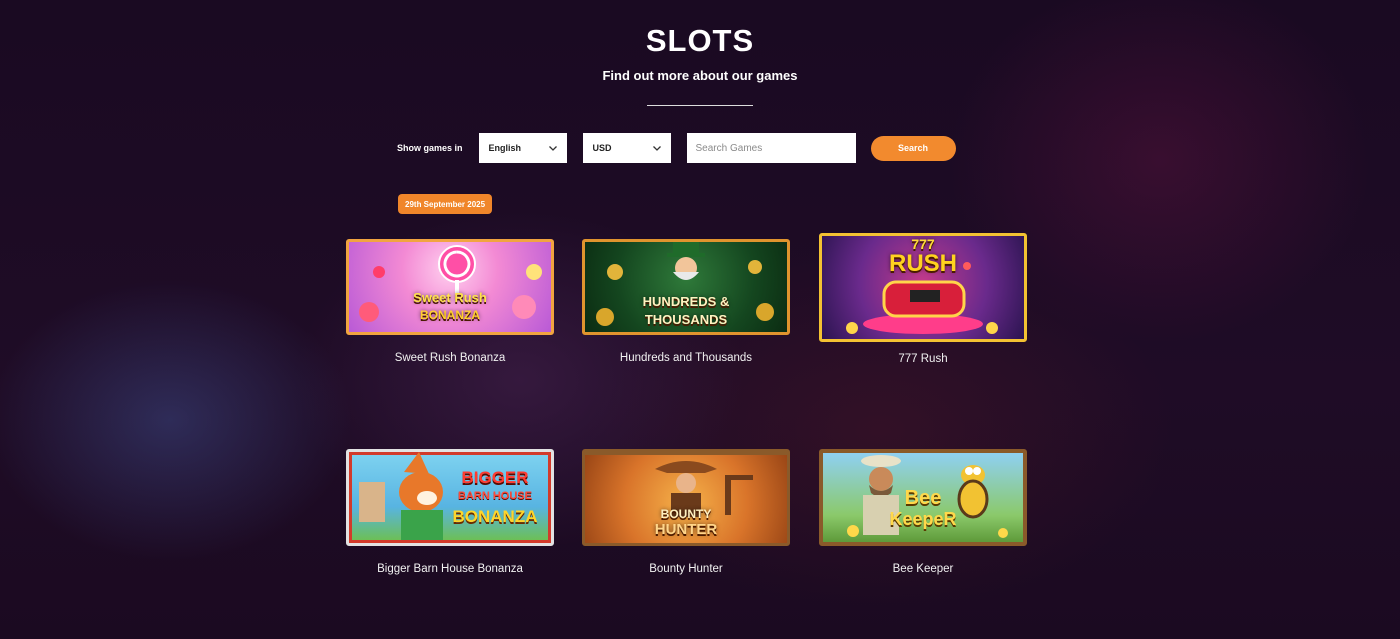  Describe the element at coordinates (771, 148) in the screenshot. I see `search-input` at that location.